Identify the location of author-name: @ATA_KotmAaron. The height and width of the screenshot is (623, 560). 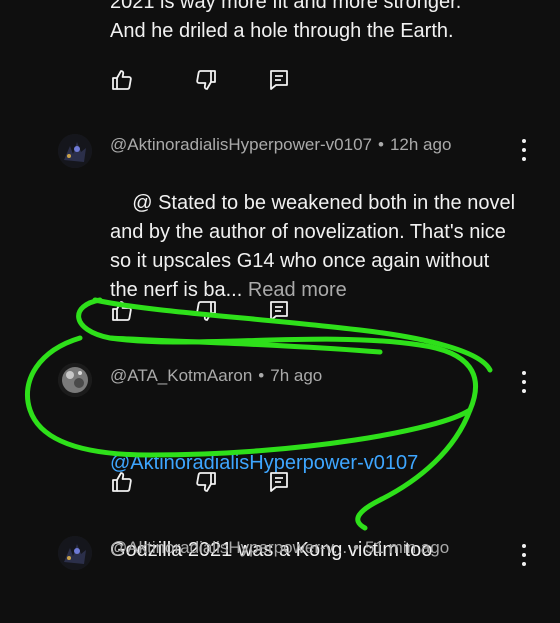
(181, 375).